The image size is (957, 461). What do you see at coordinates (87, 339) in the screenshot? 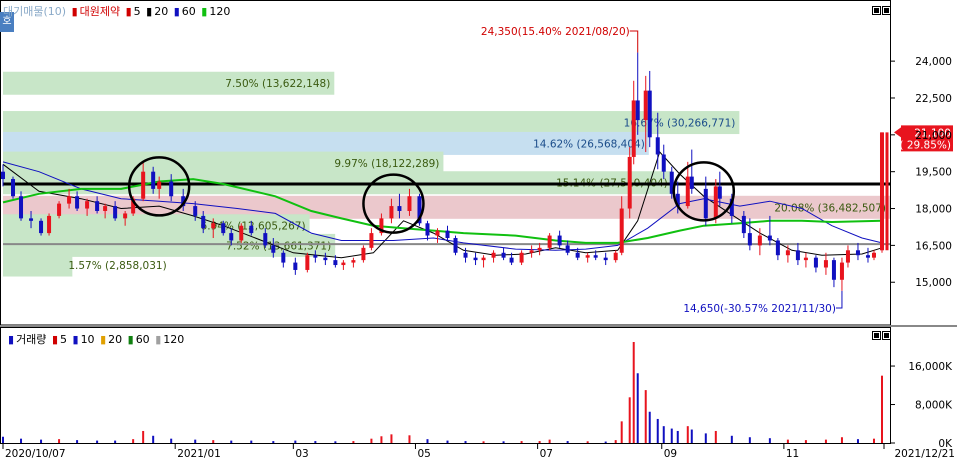
I see `legend-vol10: 10` at bounding box center [87, 339].